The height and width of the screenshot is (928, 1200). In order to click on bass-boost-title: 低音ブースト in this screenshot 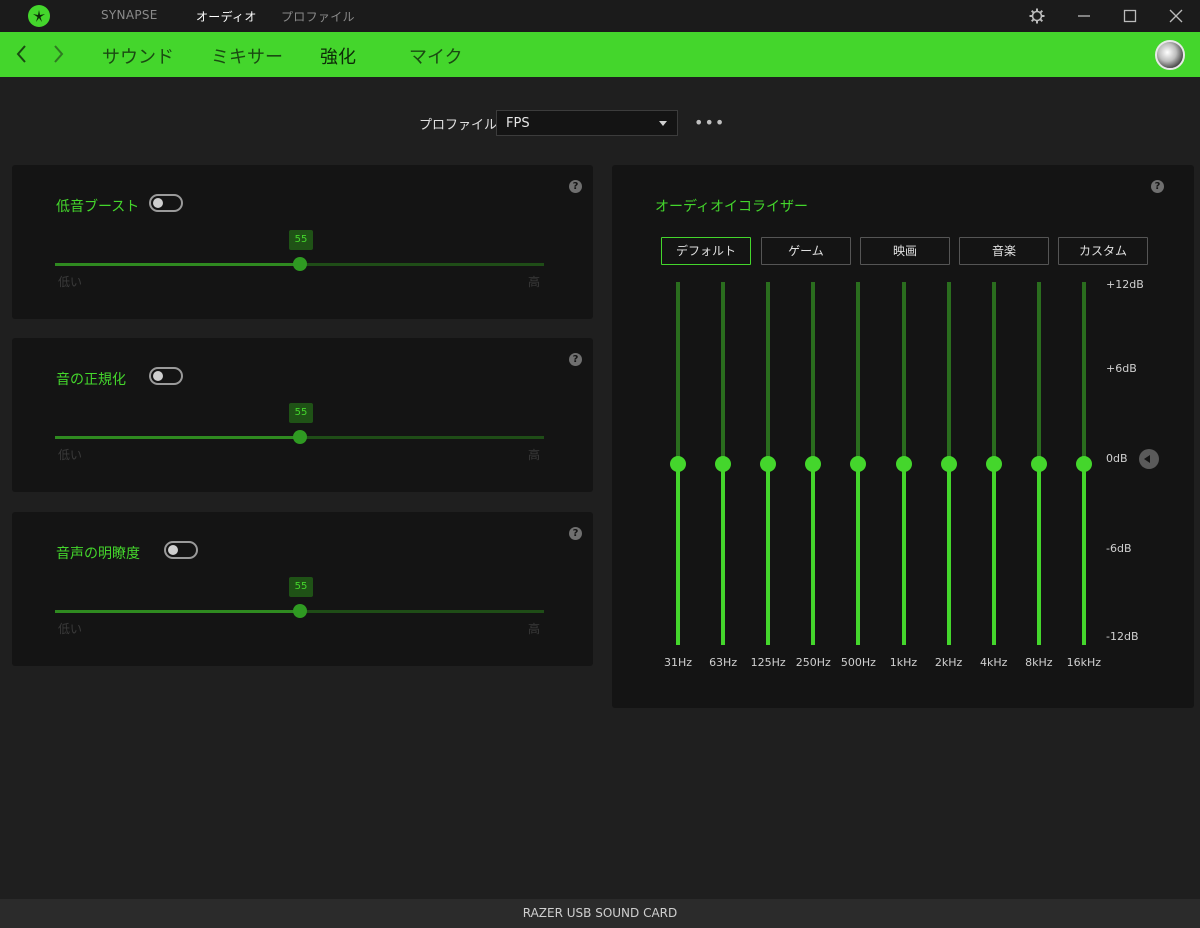, I will do `click(98, 207)`.